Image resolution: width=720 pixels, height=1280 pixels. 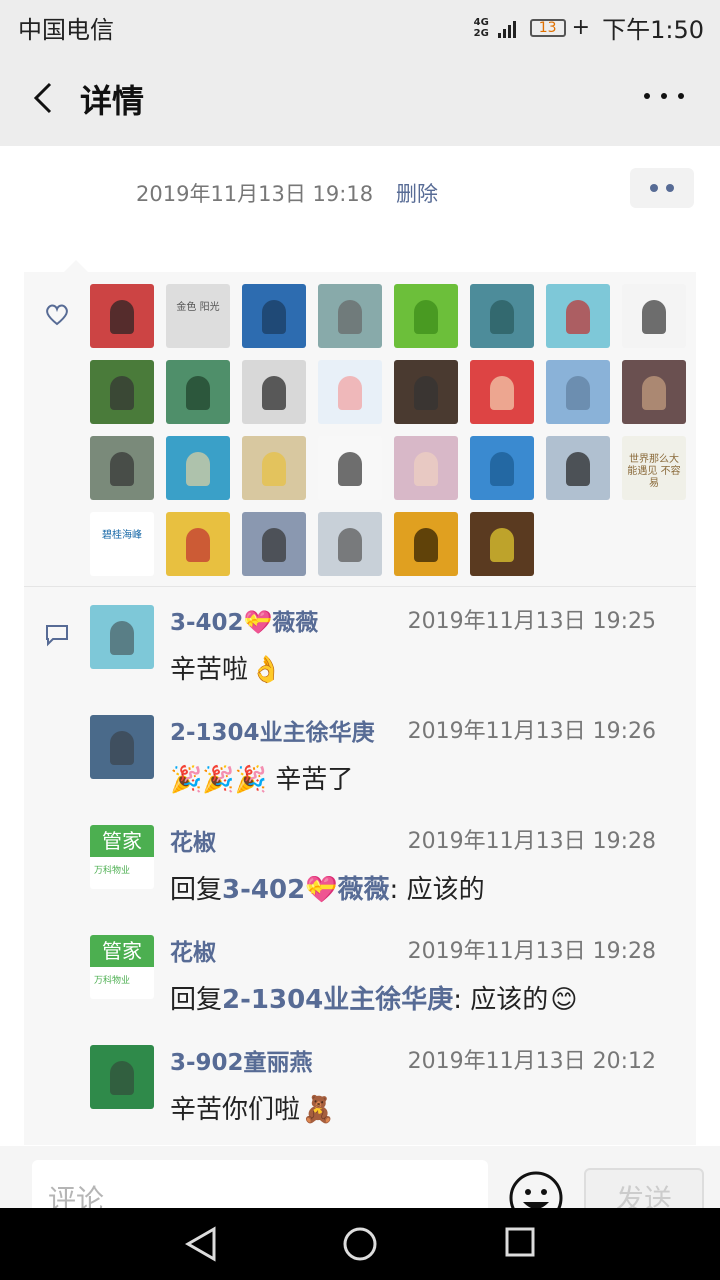 I want to click on commenter-name: 2-1304业主徐华庚, so click(x=272, y=730).